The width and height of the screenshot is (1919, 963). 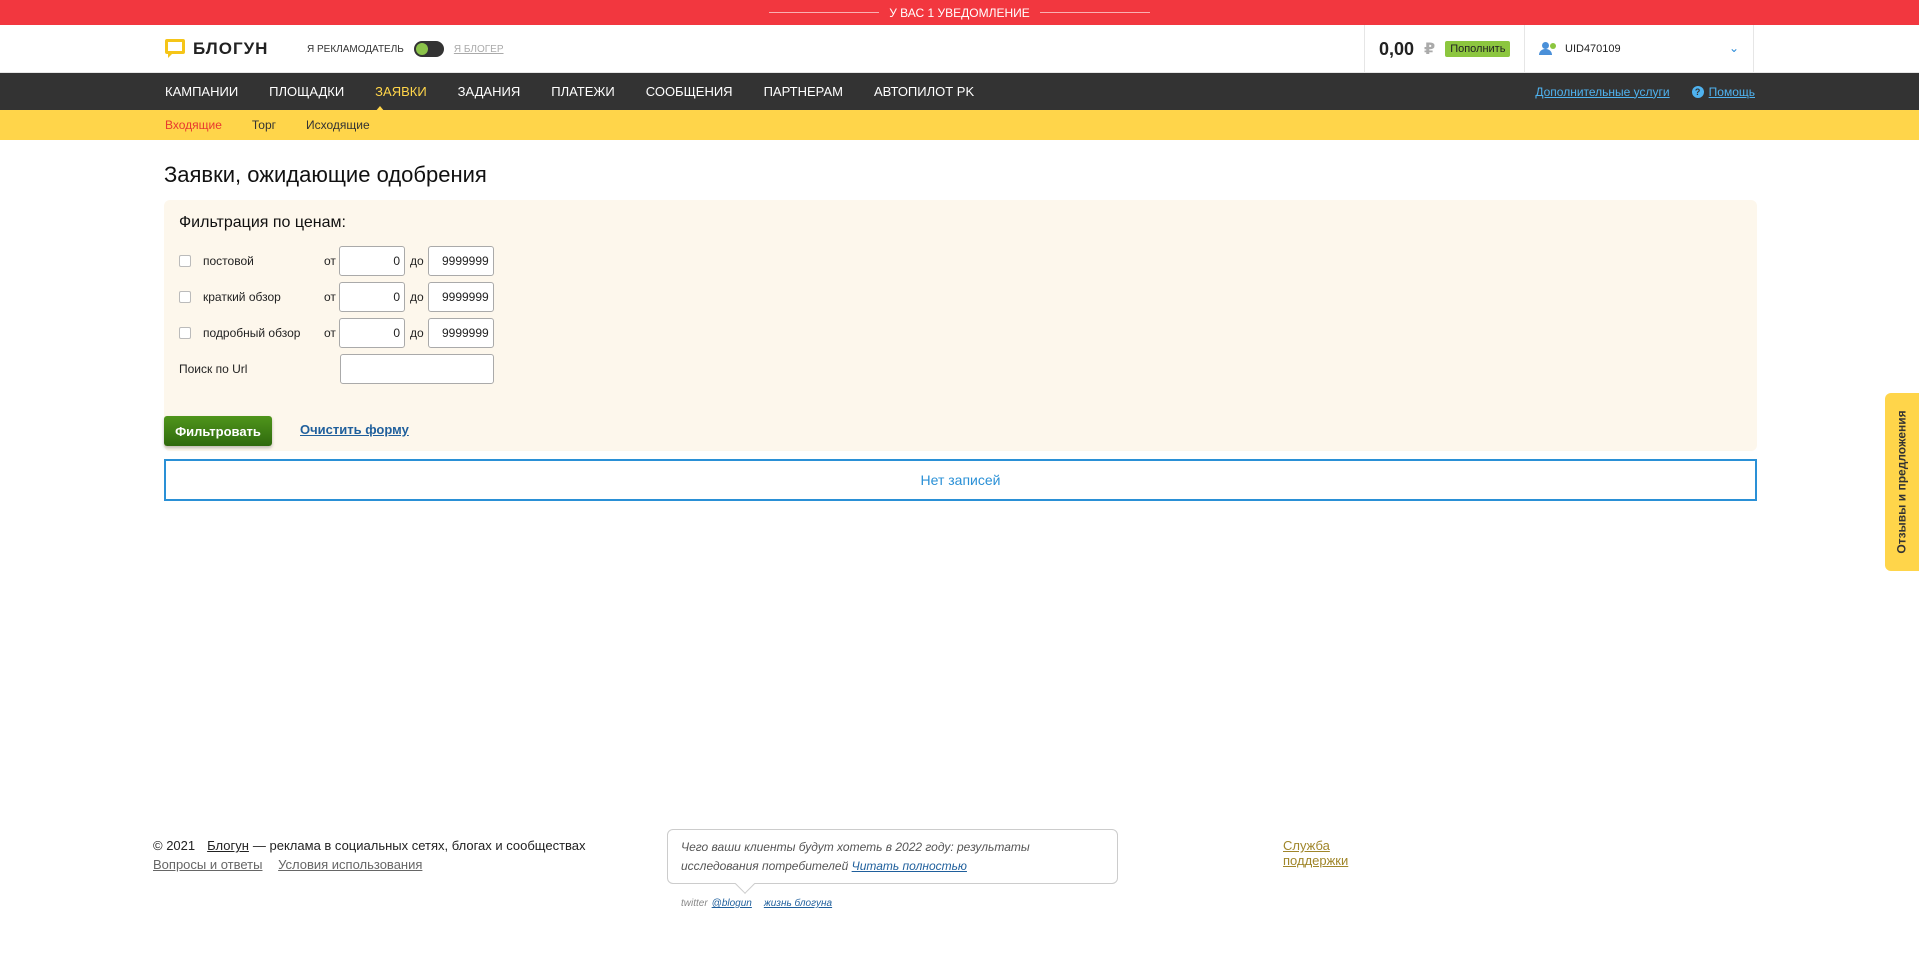 I want to click on filter-row-label: постовой, so click(x=228, y=261).